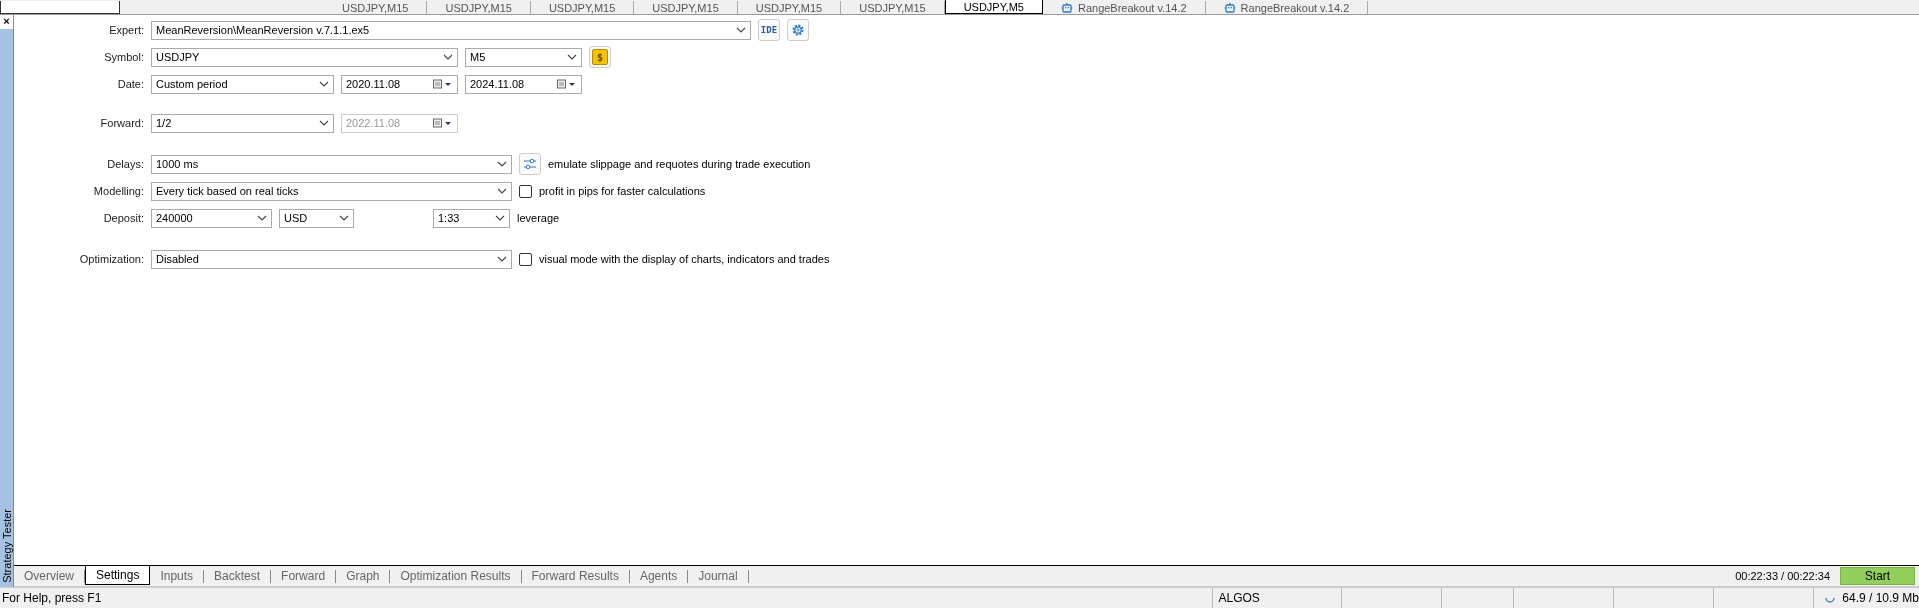 The height and width of the screenshot is (608, 1919). I want to click on optimization-dropdown: Disabled, so click(331, 259).